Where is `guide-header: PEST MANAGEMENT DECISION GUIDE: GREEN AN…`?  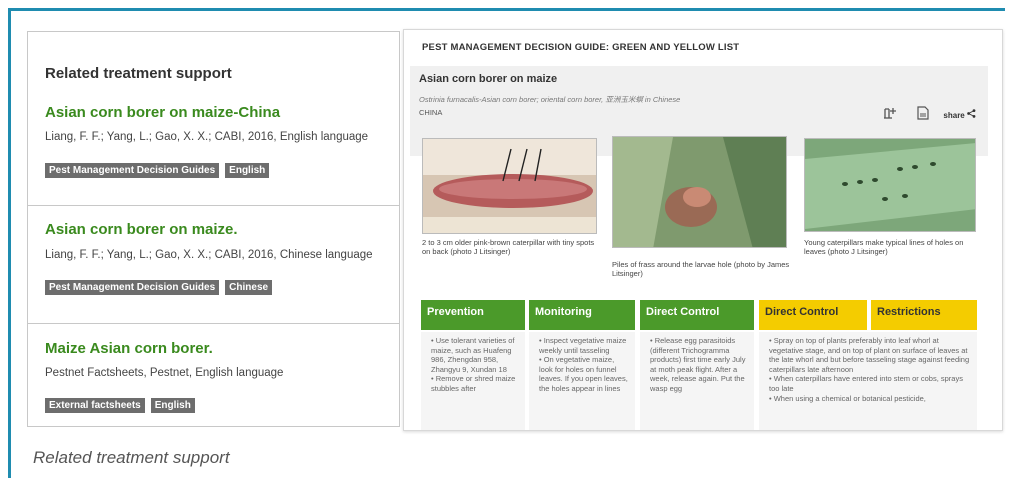
guide-header: PEST MANAGEMENT DECISION GUIDE: GREEN AN… is located at coordinates (581, 47).